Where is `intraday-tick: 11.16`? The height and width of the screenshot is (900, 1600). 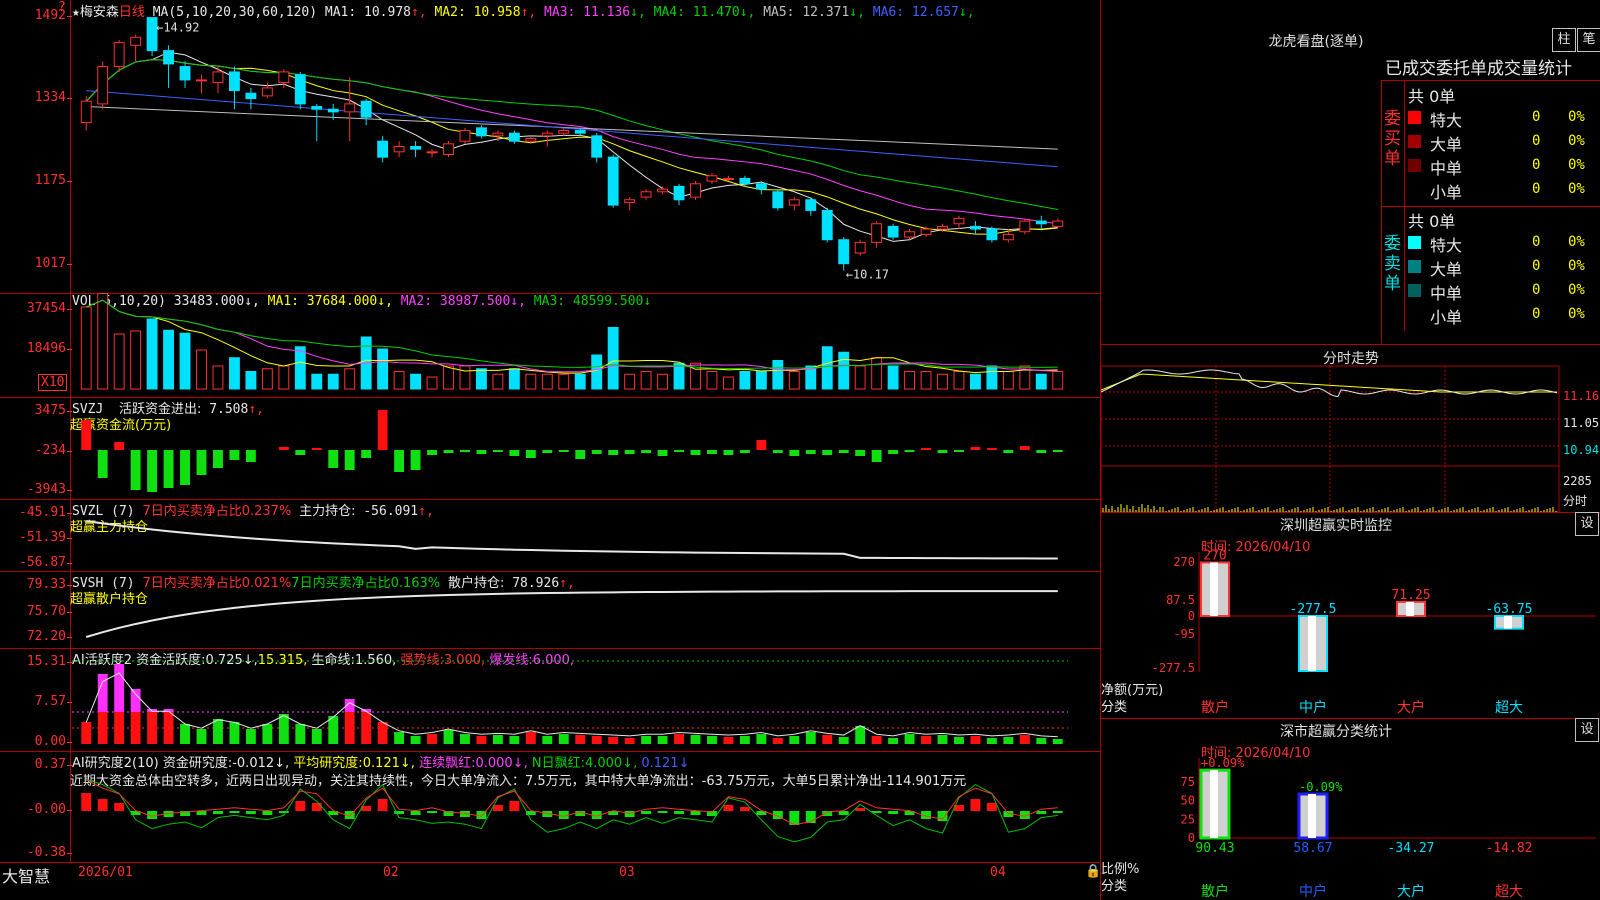
intraday-tick: 11.16 is located at coordinates (1581, 396).